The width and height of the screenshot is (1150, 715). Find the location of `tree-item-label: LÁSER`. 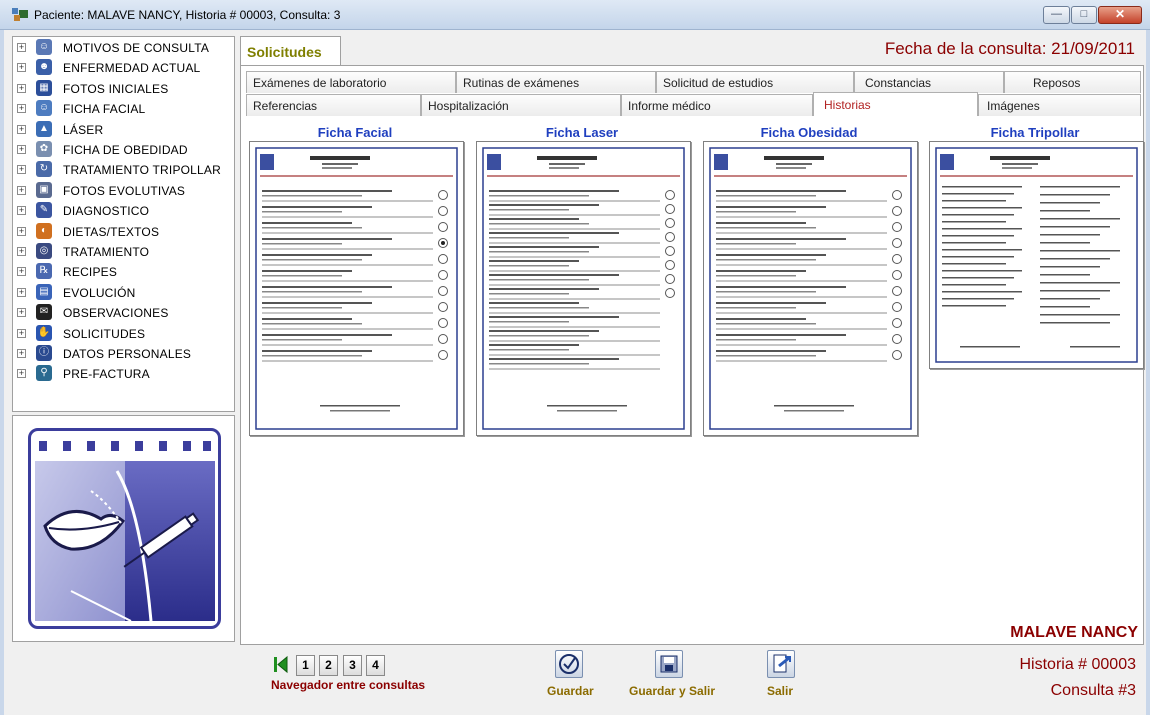

tree-item-label: LÁSER is located at coordinates (83, 129).